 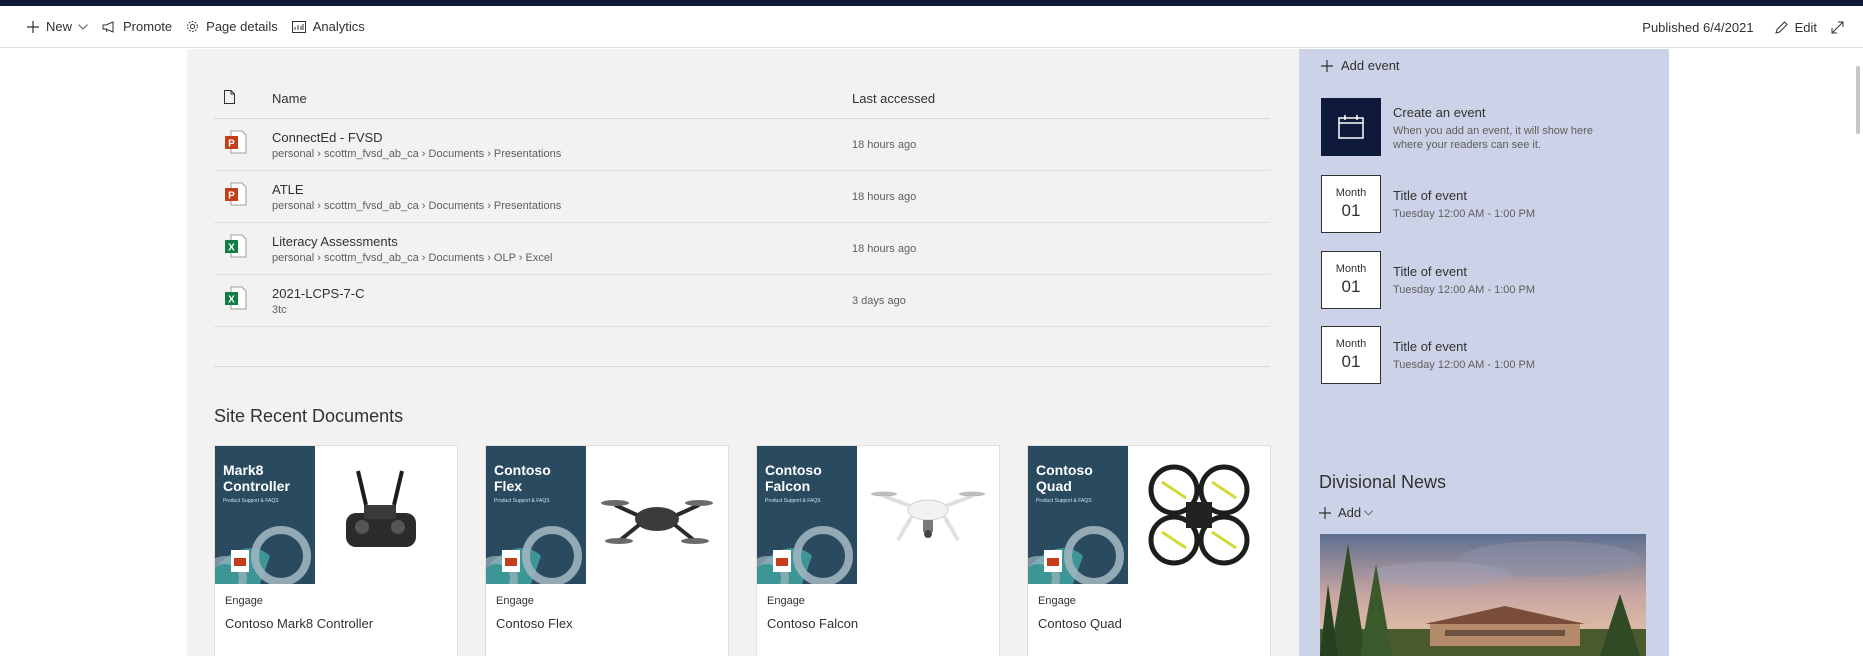 I want to click on add-event-label: Add event, so click(x=1370, y=65).